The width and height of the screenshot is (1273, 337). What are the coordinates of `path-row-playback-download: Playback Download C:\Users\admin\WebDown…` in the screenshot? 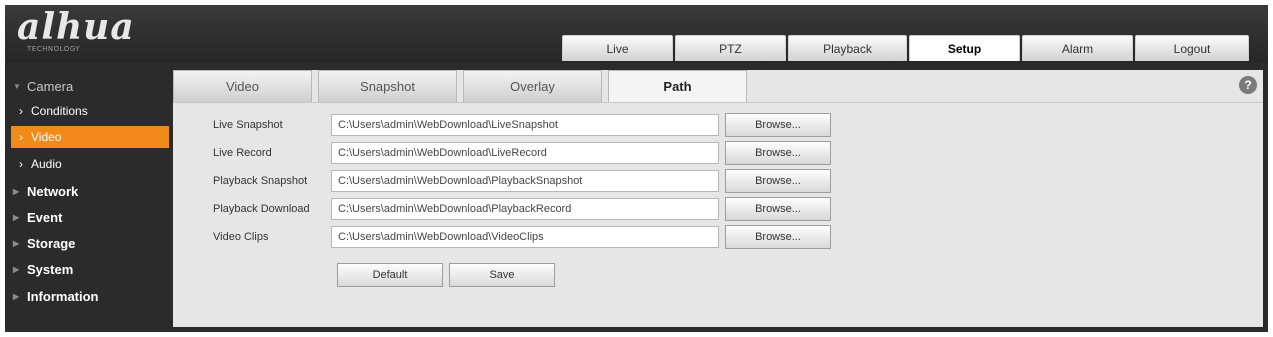 It's located at (522, 209).